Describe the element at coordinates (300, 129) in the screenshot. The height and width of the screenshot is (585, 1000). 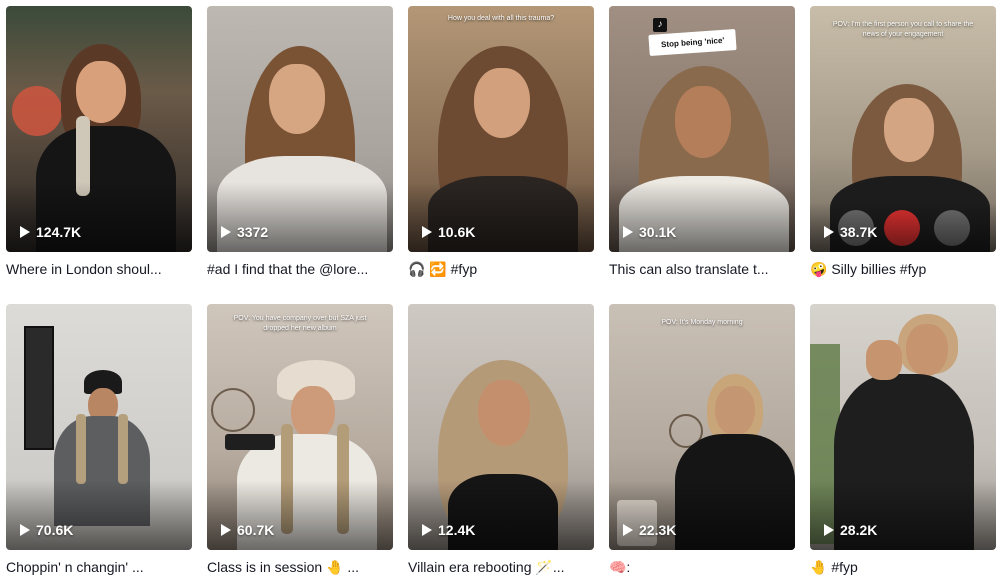
I see `video-thumbnail: 3372` at that location.